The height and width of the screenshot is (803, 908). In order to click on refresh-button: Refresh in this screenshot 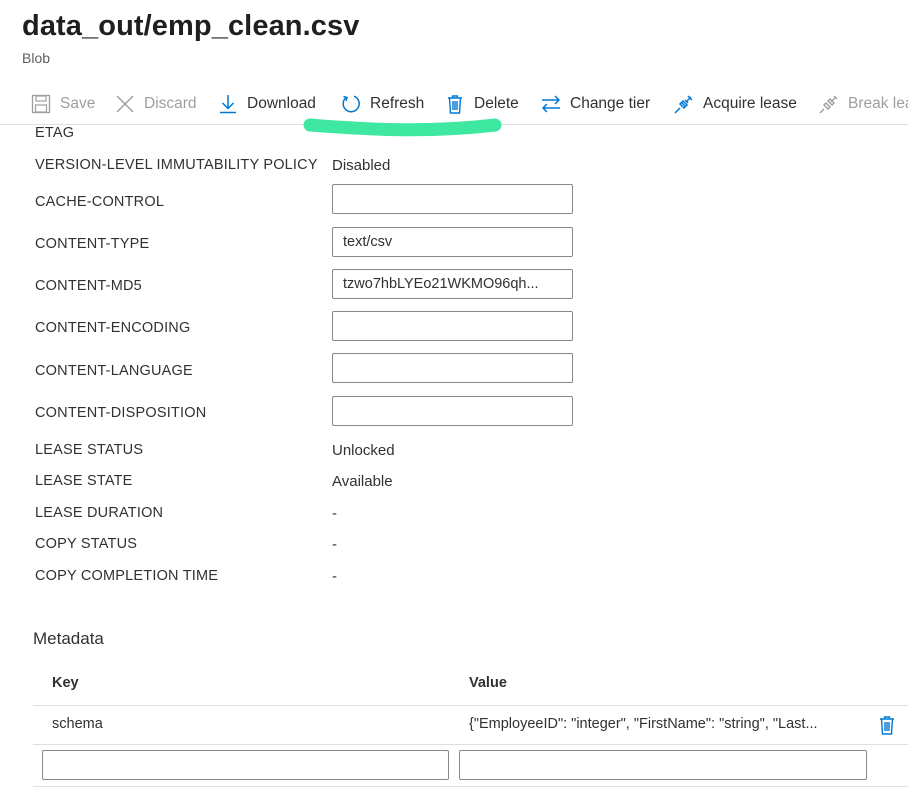, I will do `click(382, 104)`.